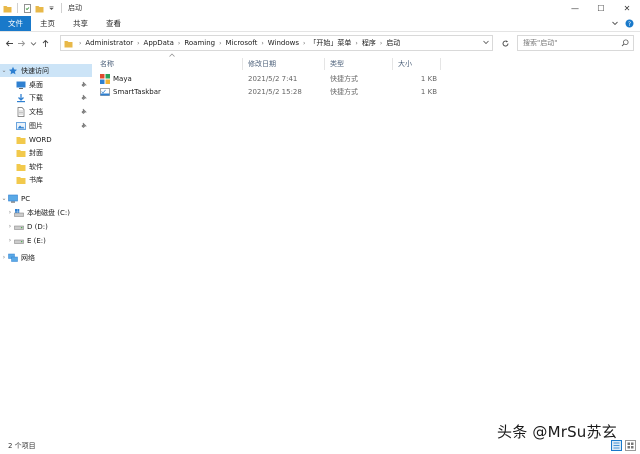  I want to click on column-header-type: 类型, so click(362, 64).